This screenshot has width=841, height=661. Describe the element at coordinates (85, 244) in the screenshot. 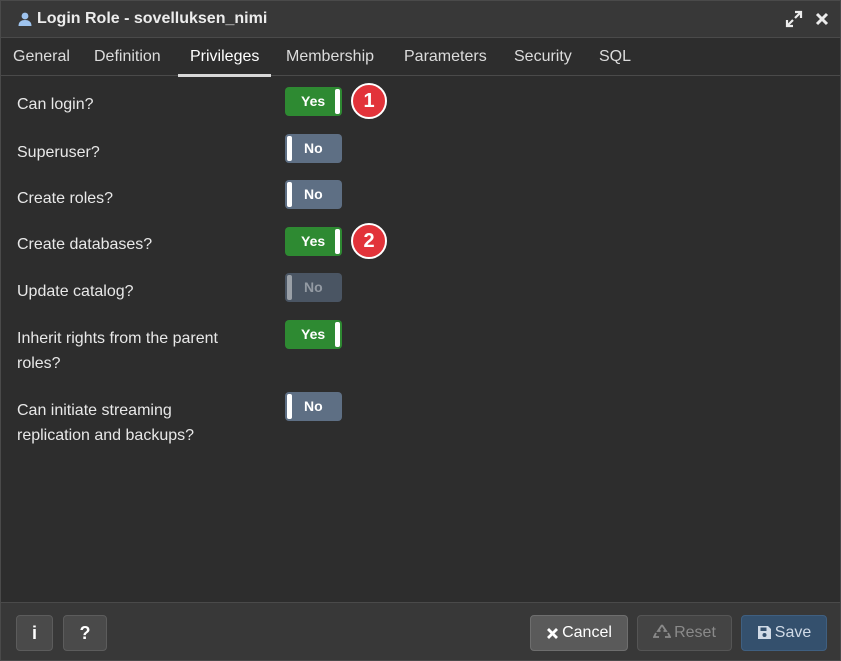

I see `create-databases-label: Create databases?` at that location.